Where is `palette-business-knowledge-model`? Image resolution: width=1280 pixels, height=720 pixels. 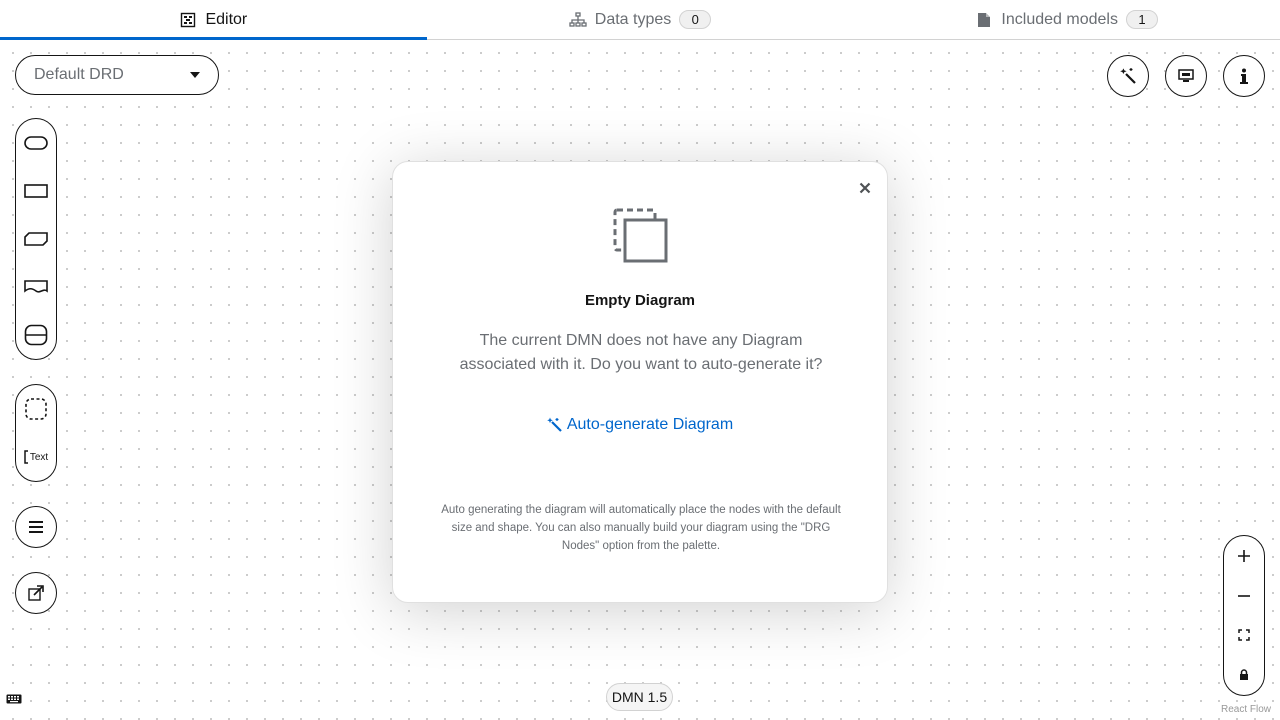 palette-business-knowledge-model is located at coordinates (36, 239).